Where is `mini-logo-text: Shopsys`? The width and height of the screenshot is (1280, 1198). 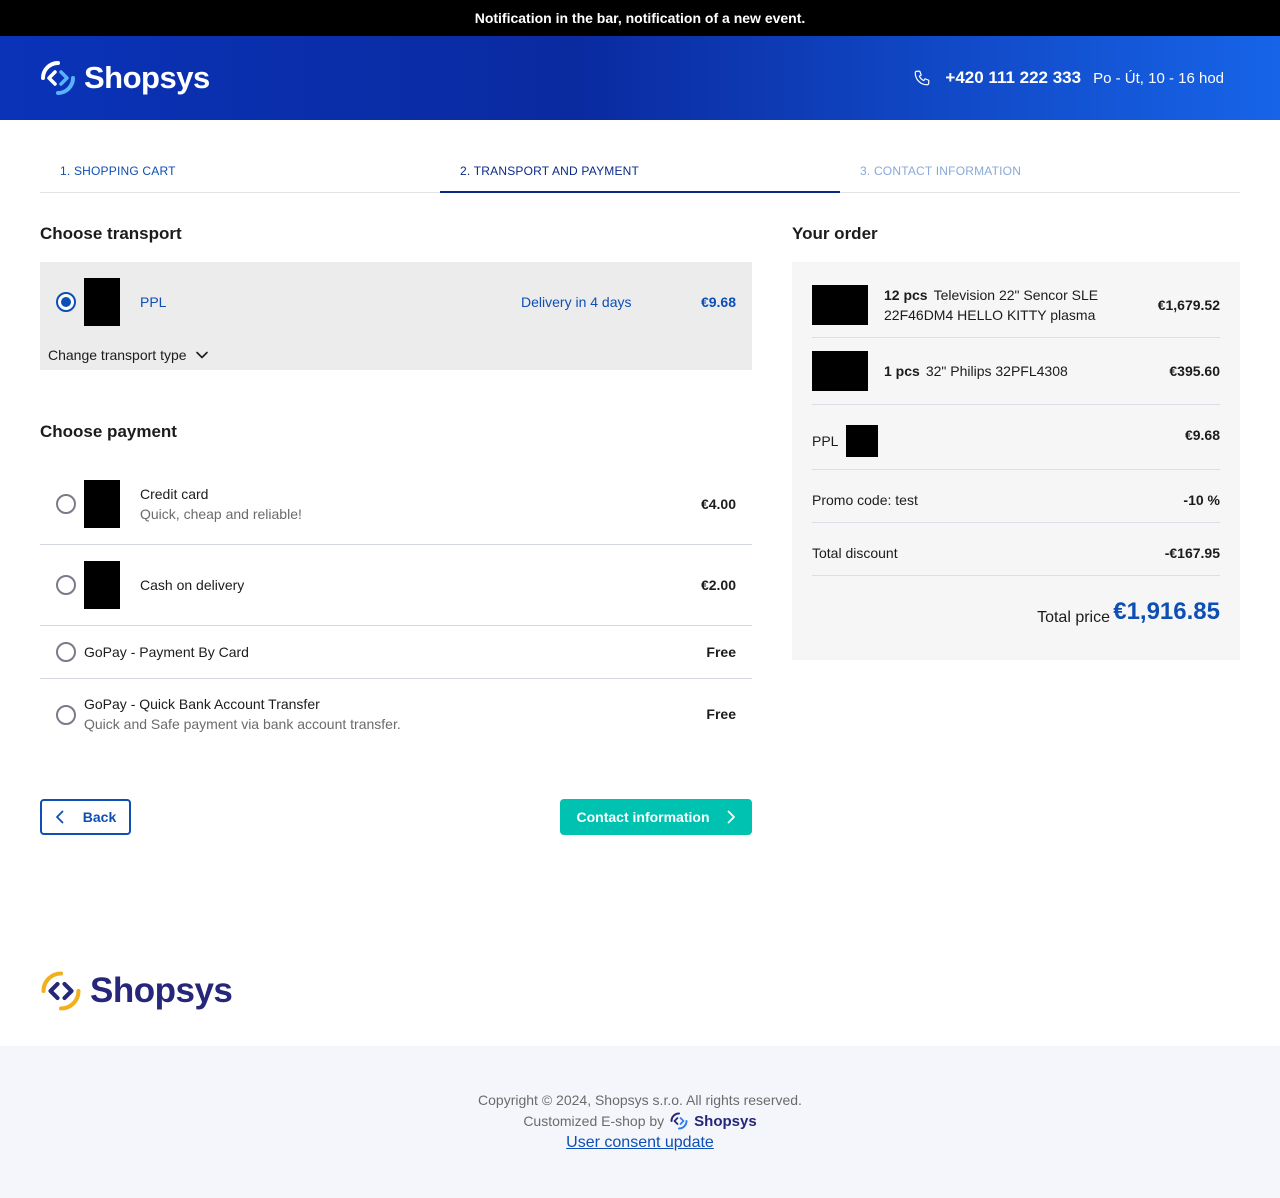 mini-logo-text: Shopsys is located at coordinates (725, 1121).